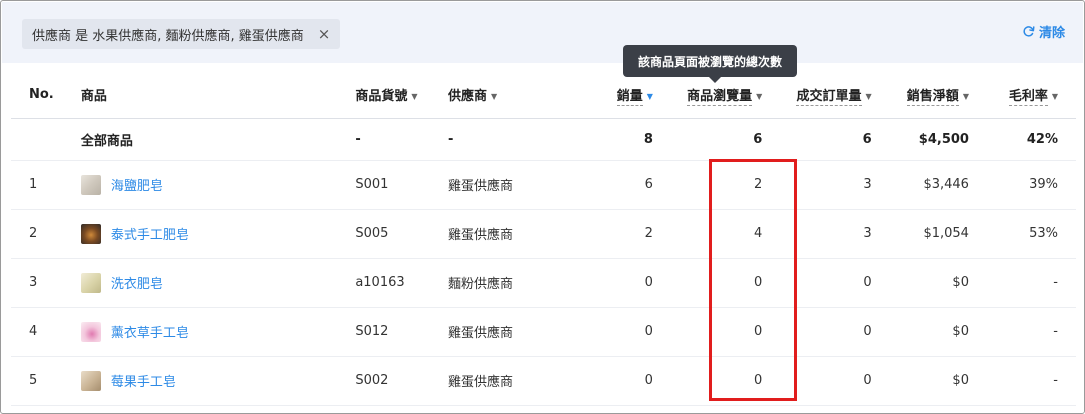 The image size is (1085, 414). I want to click on col-header-no: No., so click(46, 95).